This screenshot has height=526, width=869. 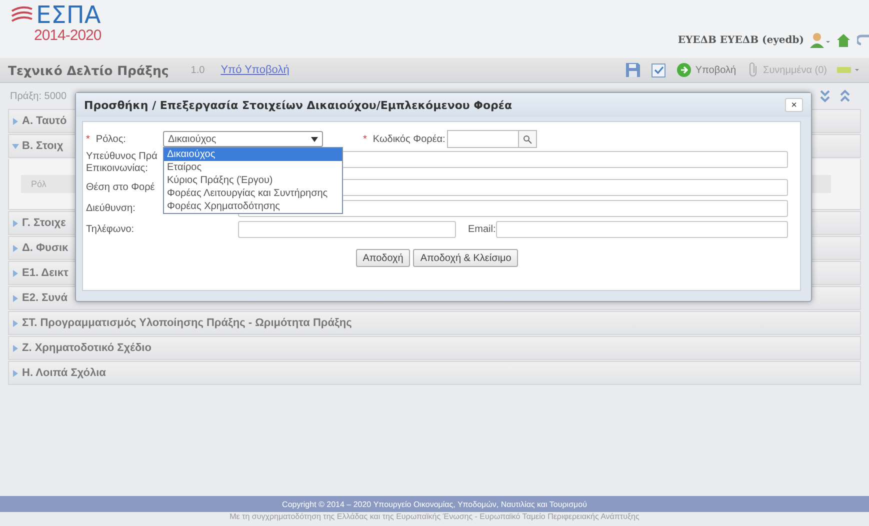 What do you see at coordinates (68, 36) in the screenshot?
I see `logo-years: 2014-2020` at bounding box center [68, 36].